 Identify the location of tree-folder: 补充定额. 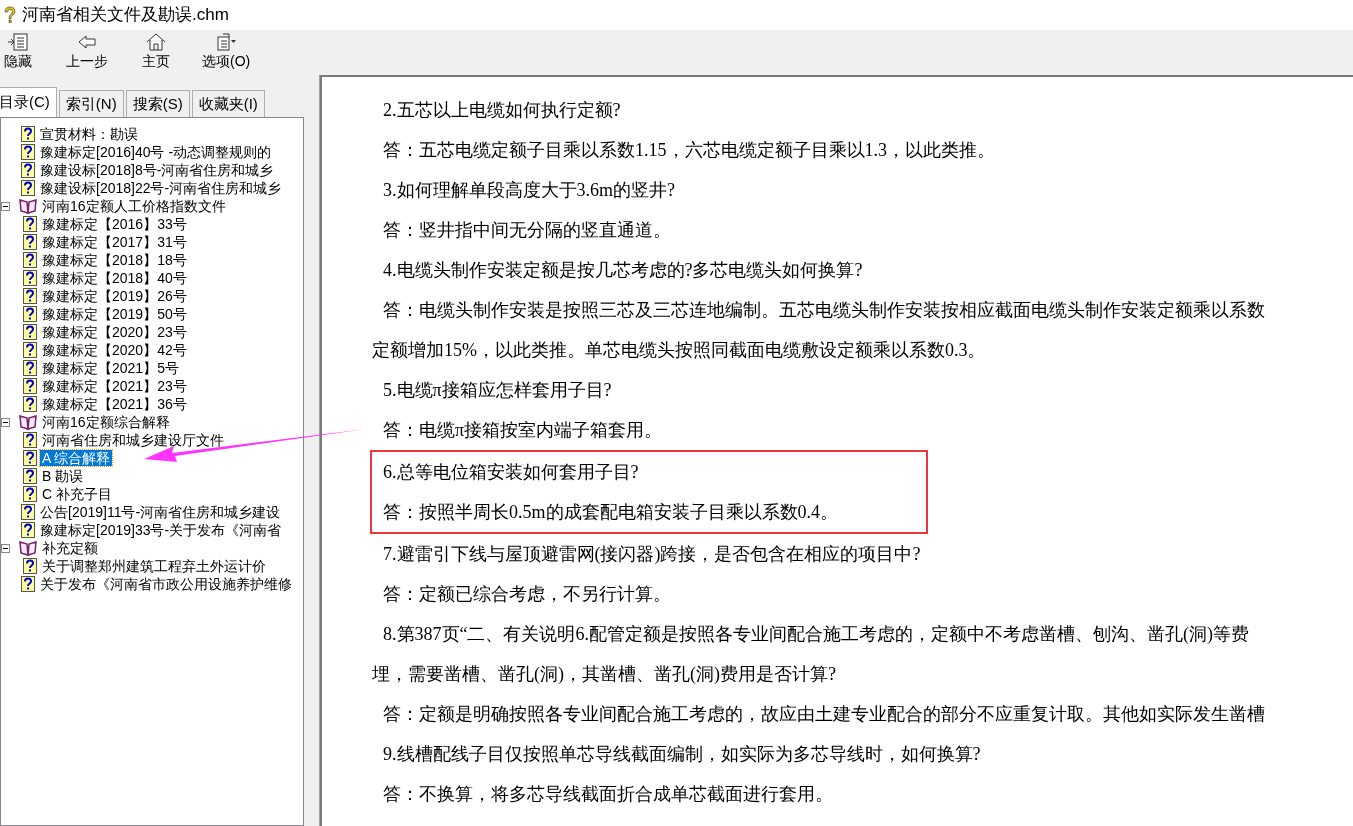
(70, 548).